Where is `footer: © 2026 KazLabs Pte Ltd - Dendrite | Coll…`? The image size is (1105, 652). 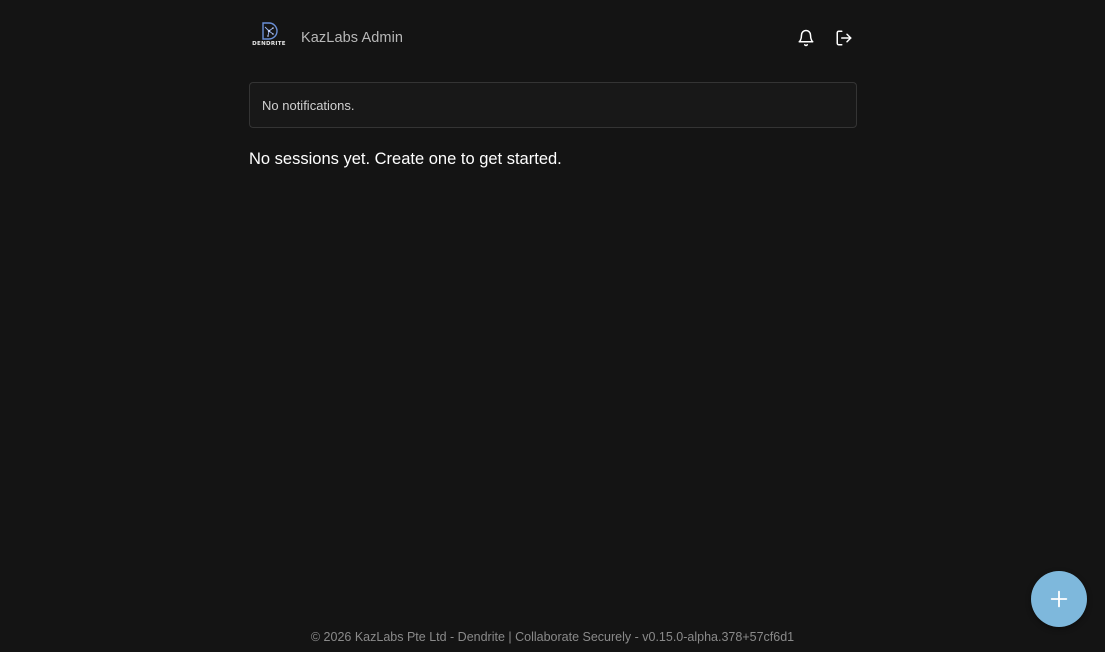
footer: © 2026 KazLabs Pte Ltd - Dendrite | Coll… is located at coordinates (552, 637).